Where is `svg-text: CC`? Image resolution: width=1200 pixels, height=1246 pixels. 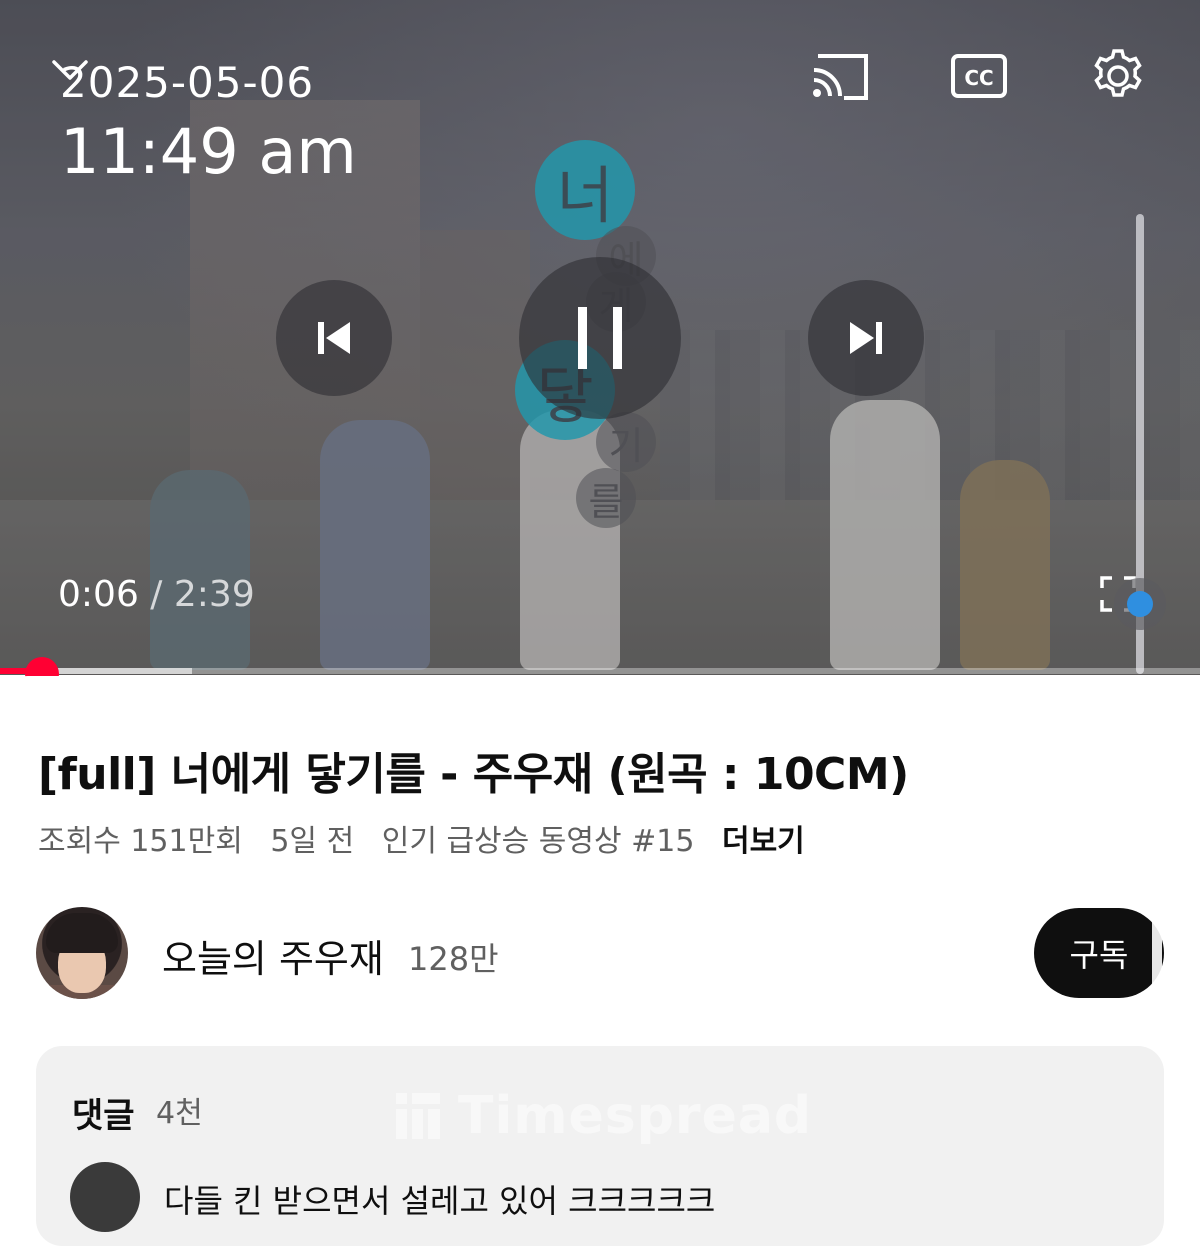 svg-text: CC is located at coordinates (978, 78).